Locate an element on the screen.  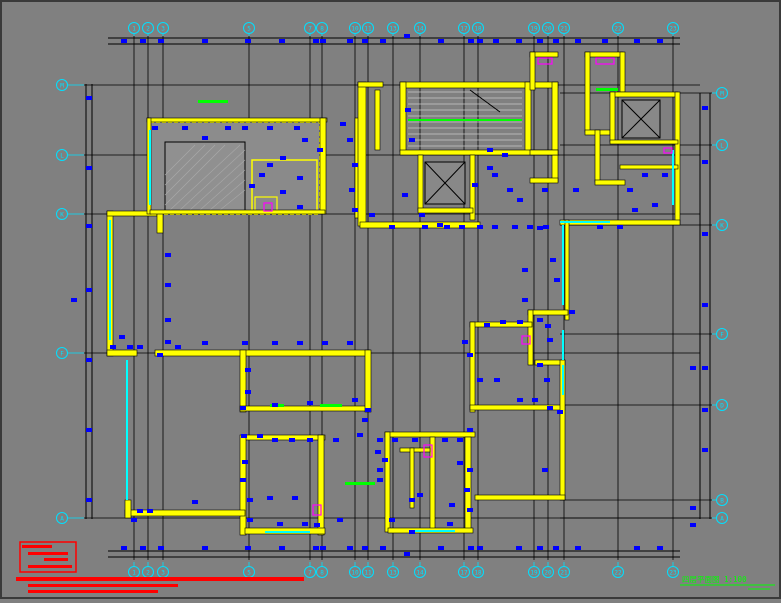
axis-bubble-bottom: 21 is located at coordinates (564, 570).